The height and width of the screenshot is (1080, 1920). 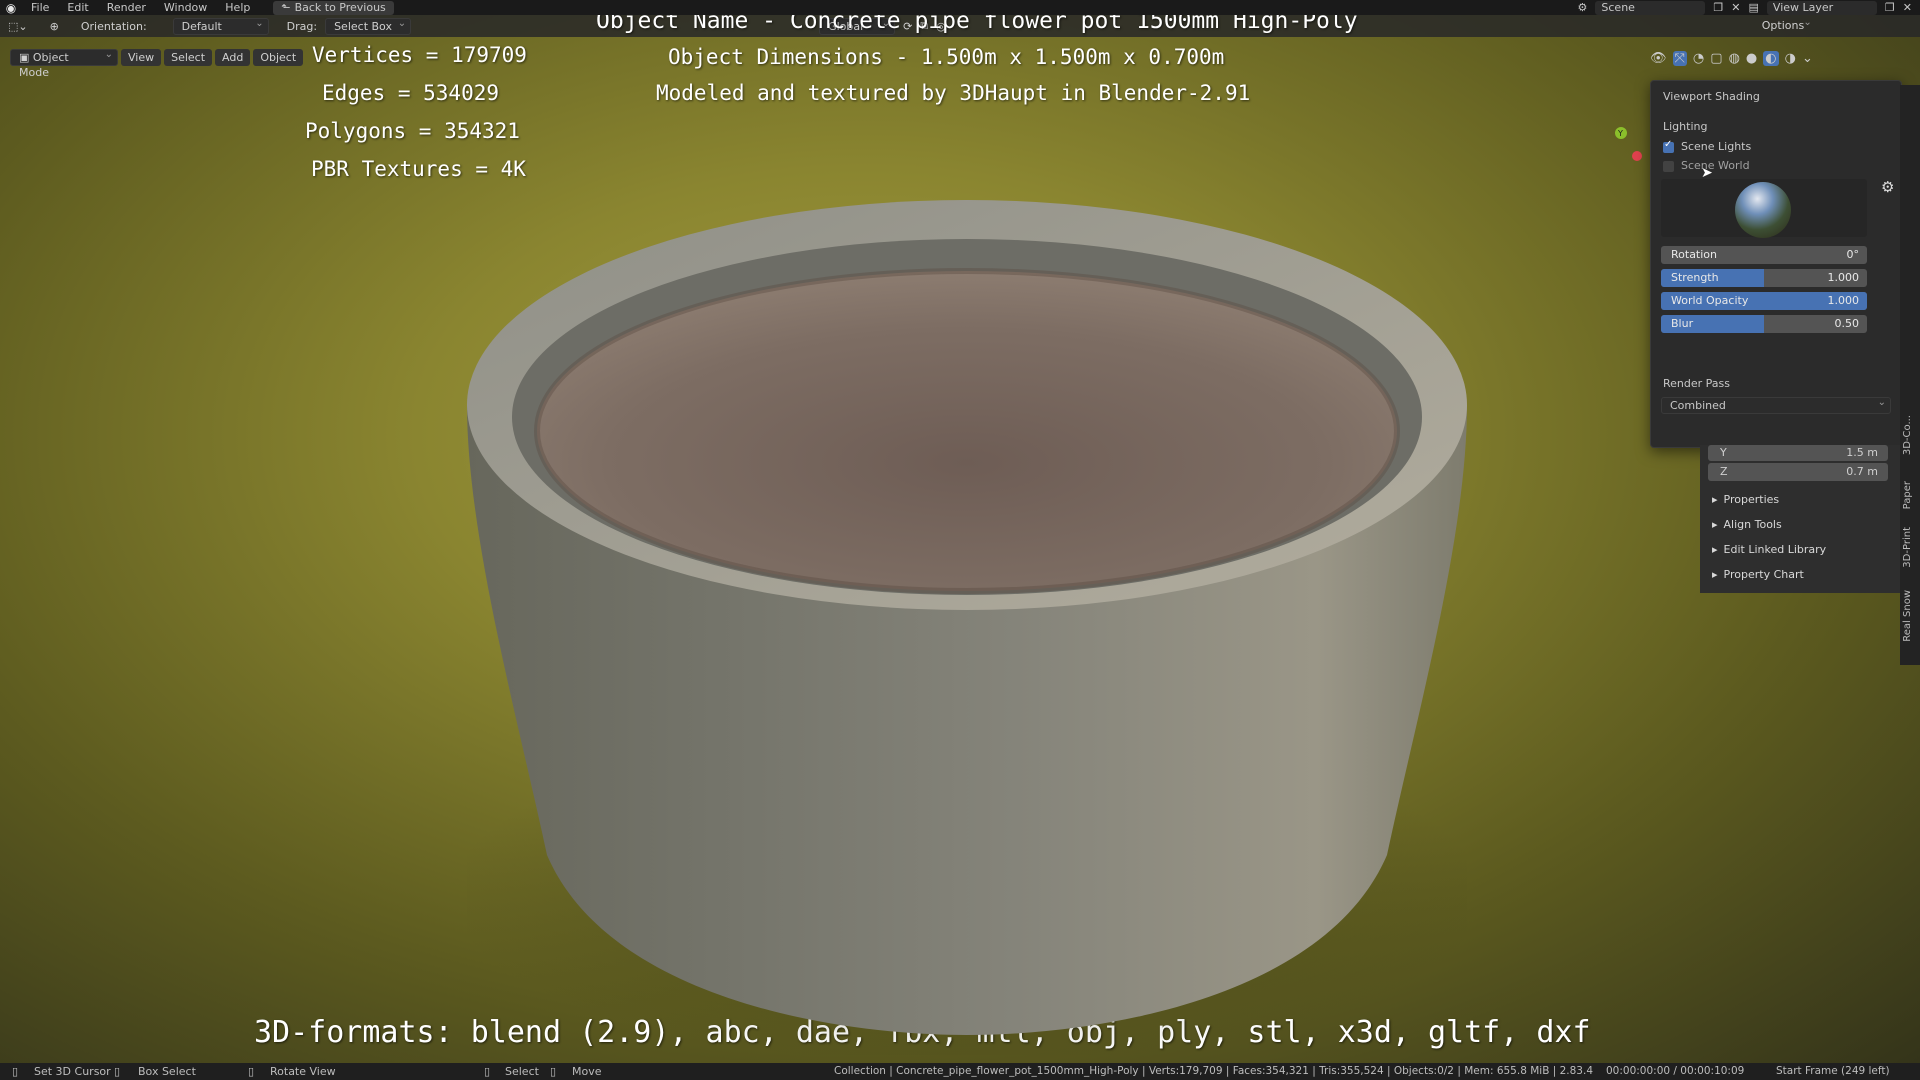 I want to click on view-layer-field: View Layer, so click(x=1821, y=7).